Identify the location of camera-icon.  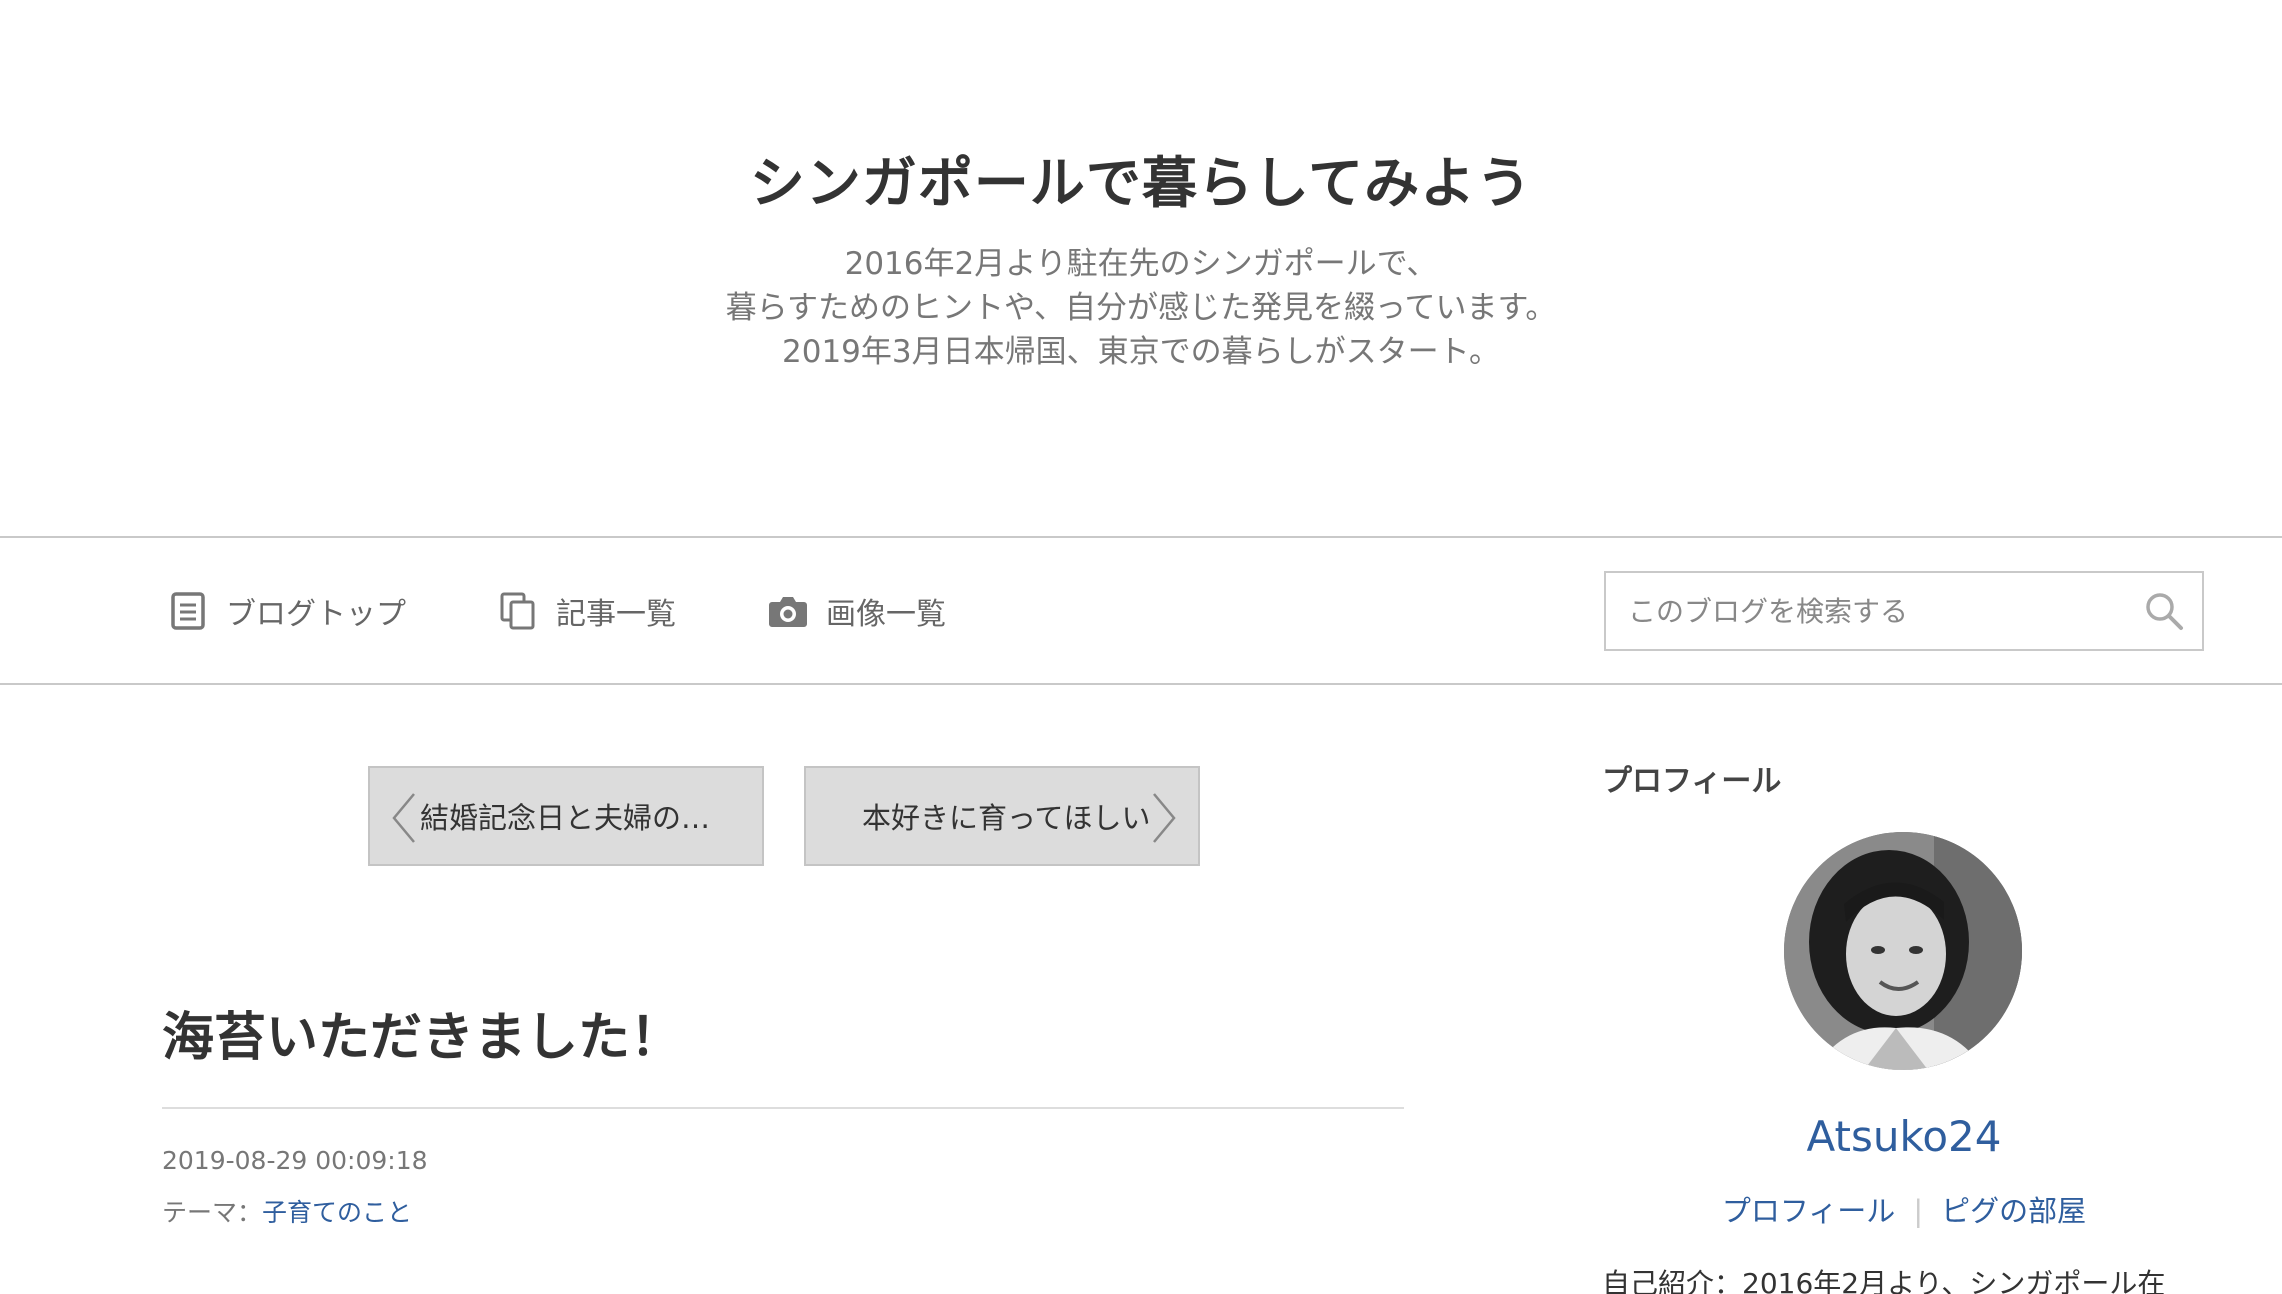
(788, 611).